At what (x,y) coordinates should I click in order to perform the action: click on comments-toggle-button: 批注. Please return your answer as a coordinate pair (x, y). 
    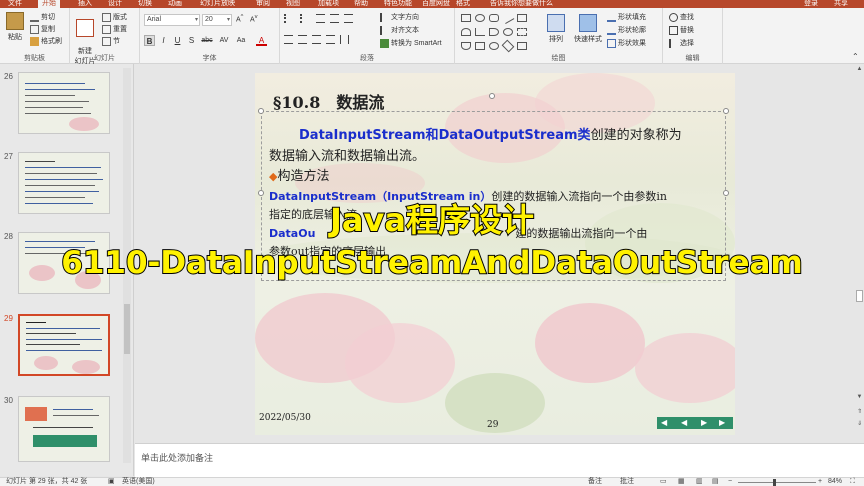
    Looking at the image, I should click on (627, 482).